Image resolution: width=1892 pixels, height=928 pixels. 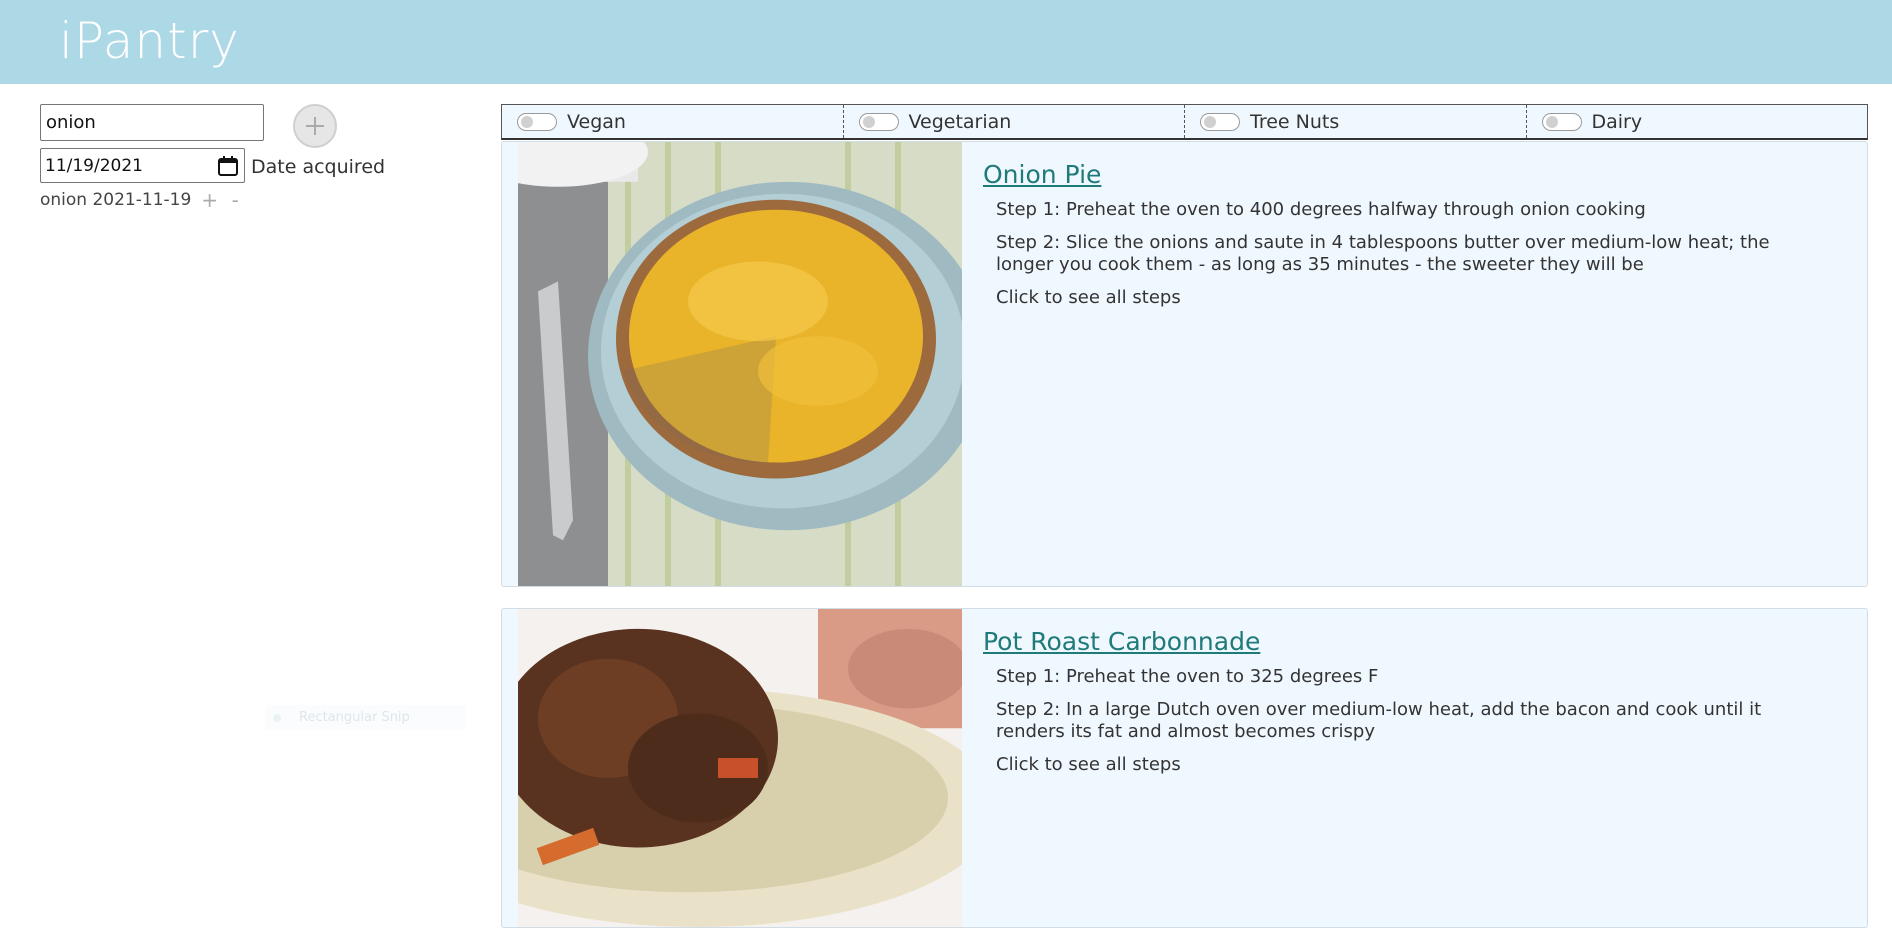 What do you see at coordinates (318, 167) in the screenshot?
I see `date-acquired-label: Date acquired` at bounding box center [318, 167].